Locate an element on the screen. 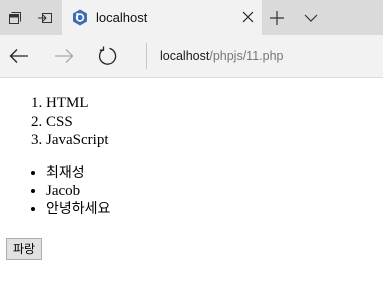 This screenshot has height=290, width=383. close-icon is located at coordinates (248, 17).